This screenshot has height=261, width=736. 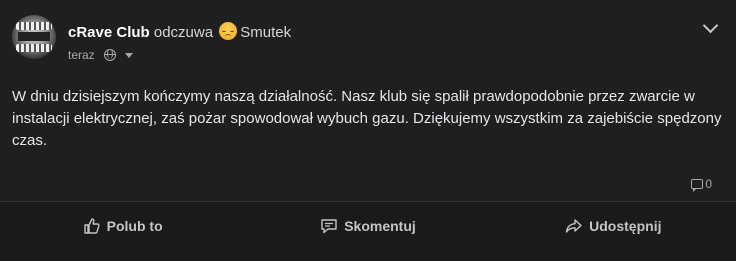 What do you see at coordinates (34, 26) in the screenshot?
I see `avatar-teeth-top` at bounding box center [34, 26].